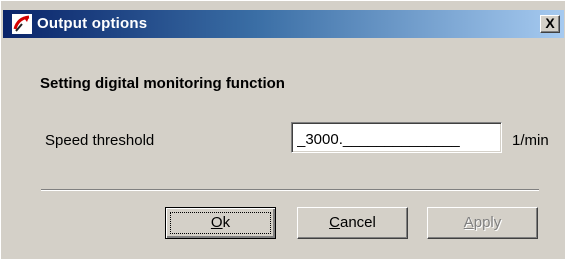  I want to click on section-heading: Setting digital monitoring function, so click(162, 83).